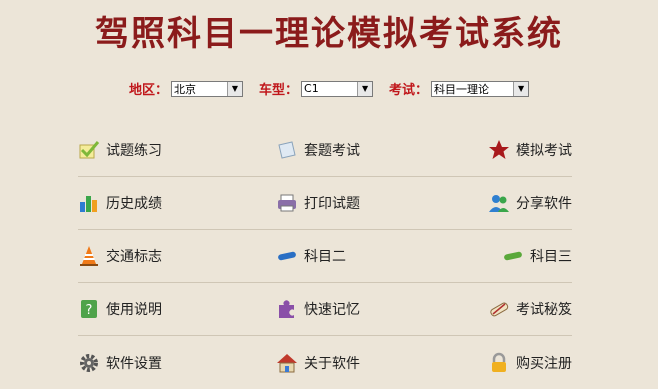 The image size is (658, 389). What do you see at coordinates (329, 34) in the screenshot?
I see `app-title: 驾照科目一理论模拟考试系统` at bounding box center [329, 34].